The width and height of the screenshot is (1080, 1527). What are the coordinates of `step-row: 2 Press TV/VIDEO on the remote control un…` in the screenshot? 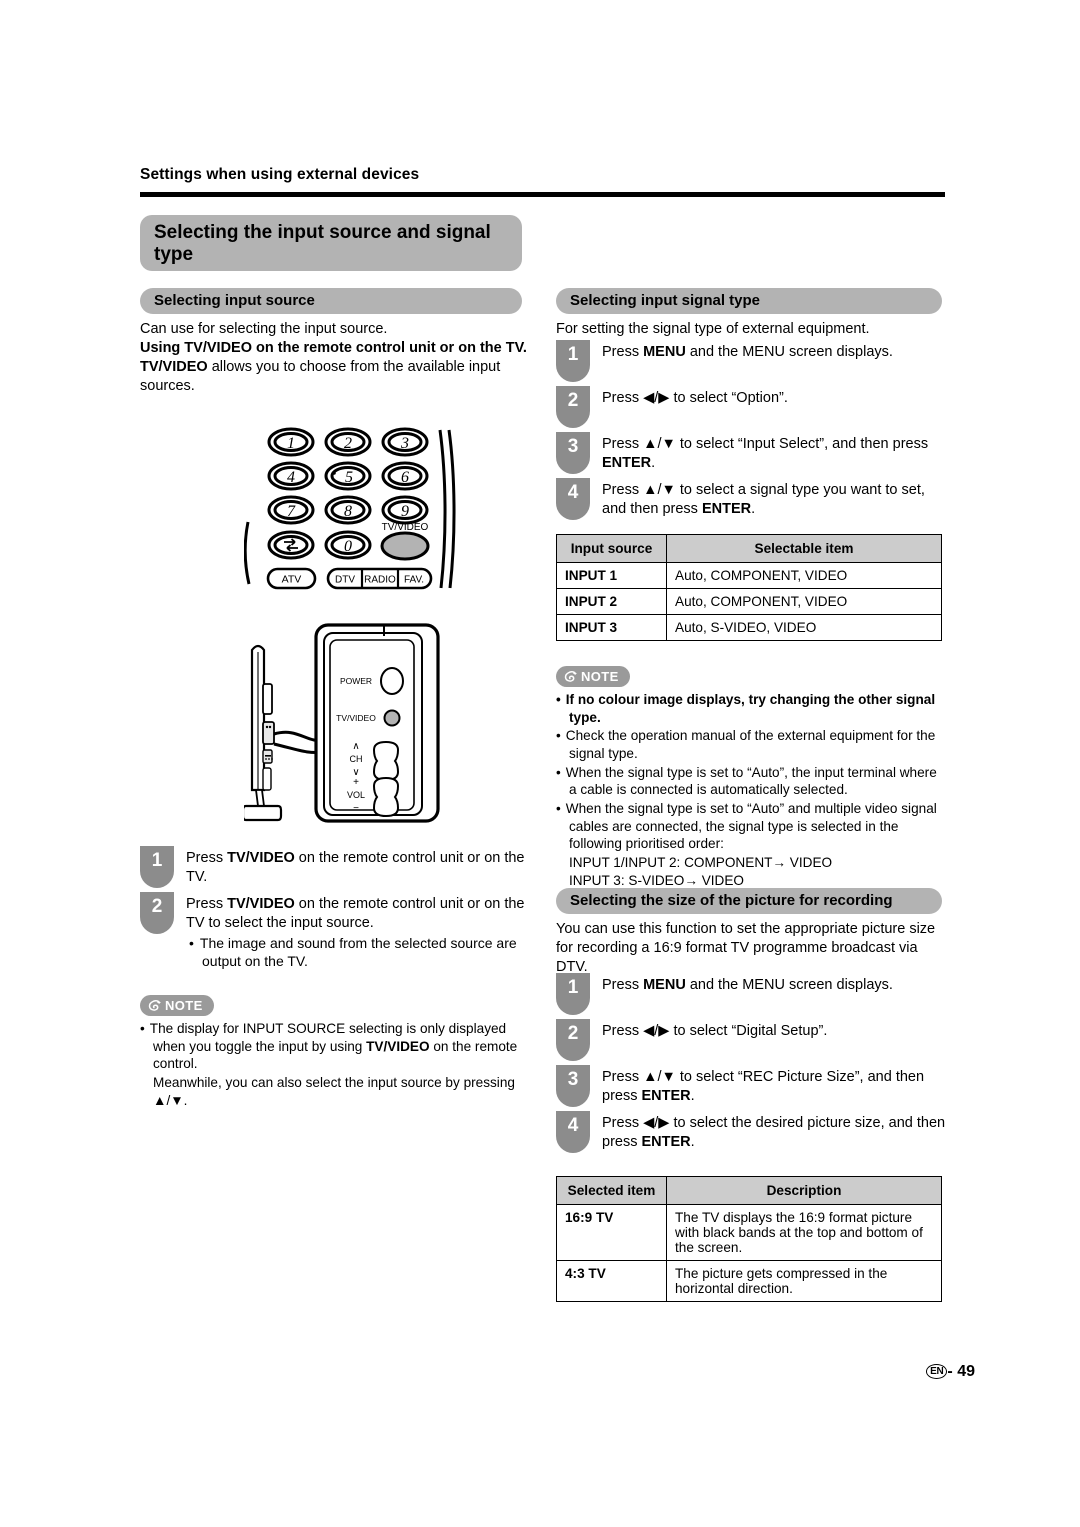 It's located at (340, 931).